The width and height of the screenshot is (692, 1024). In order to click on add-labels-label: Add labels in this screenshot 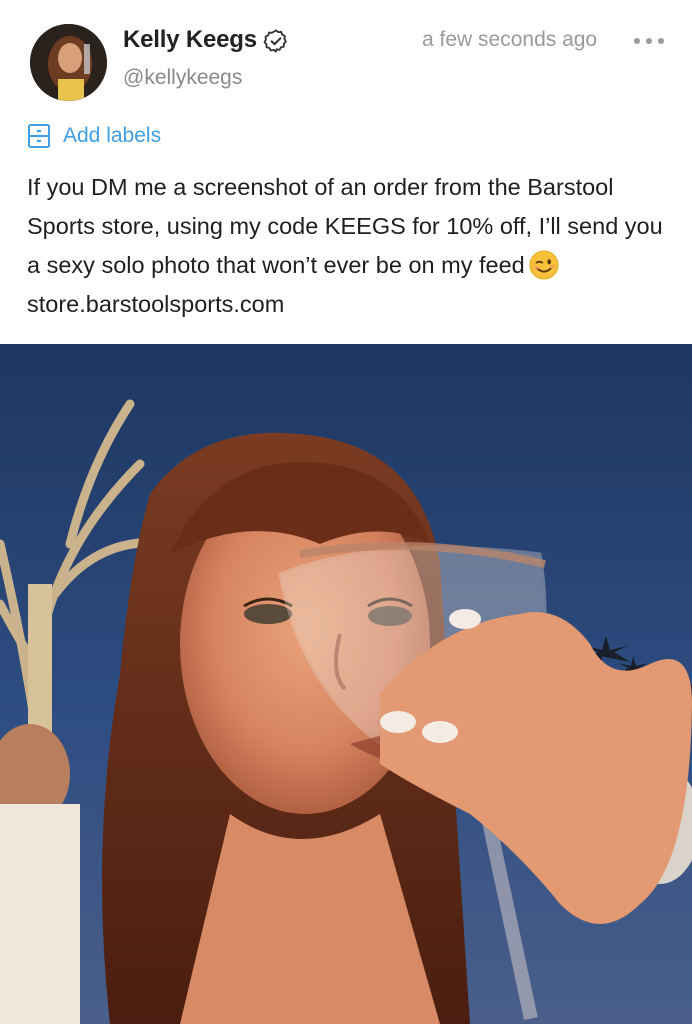, I will do `click(112, 135)`.